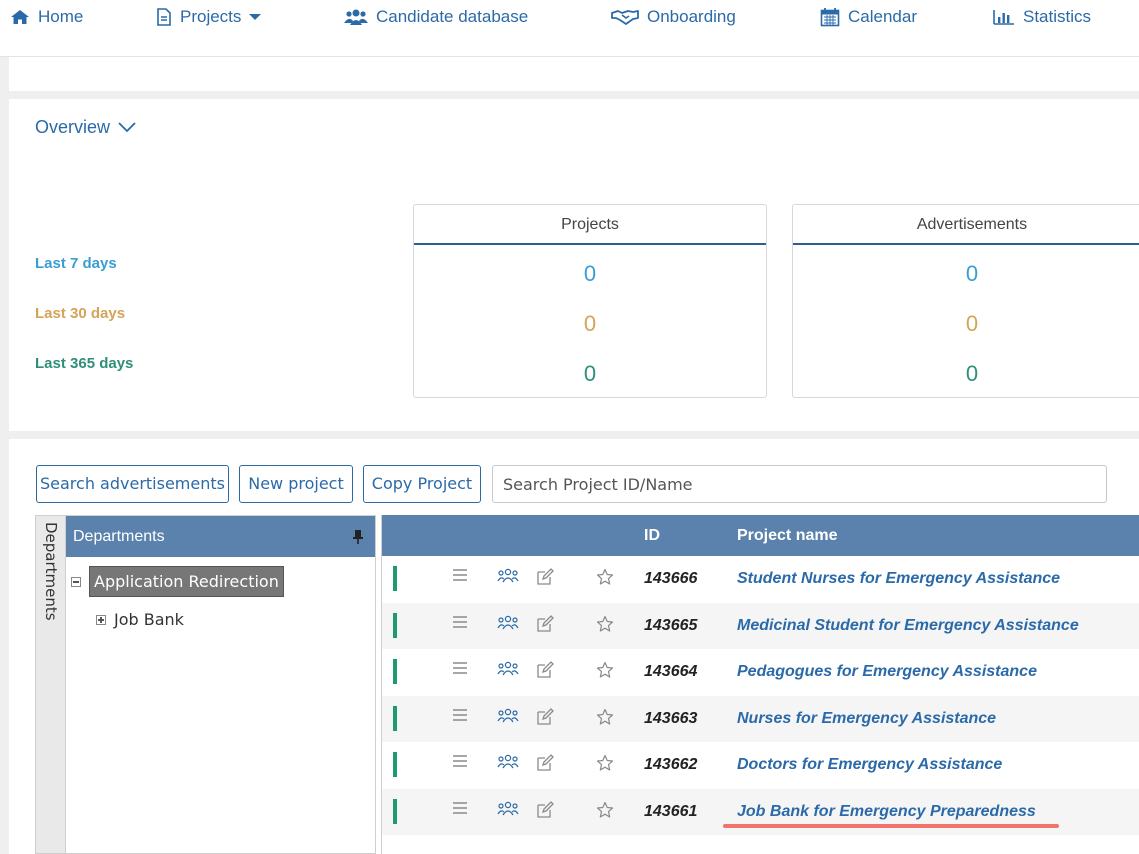 The image size is (1139, 854). What do you see at coordinates (886, 812) in the screenshot?
I see `project-name-link: Job Bank for Emergency Preparedness` at bounding box center [886, 812].